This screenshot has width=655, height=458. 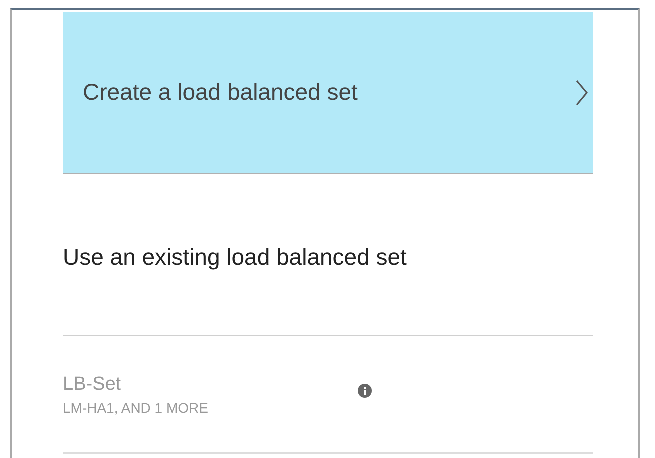 I want to click on section-heading: Use an existing load balanced set, so click(x=235, y=257).